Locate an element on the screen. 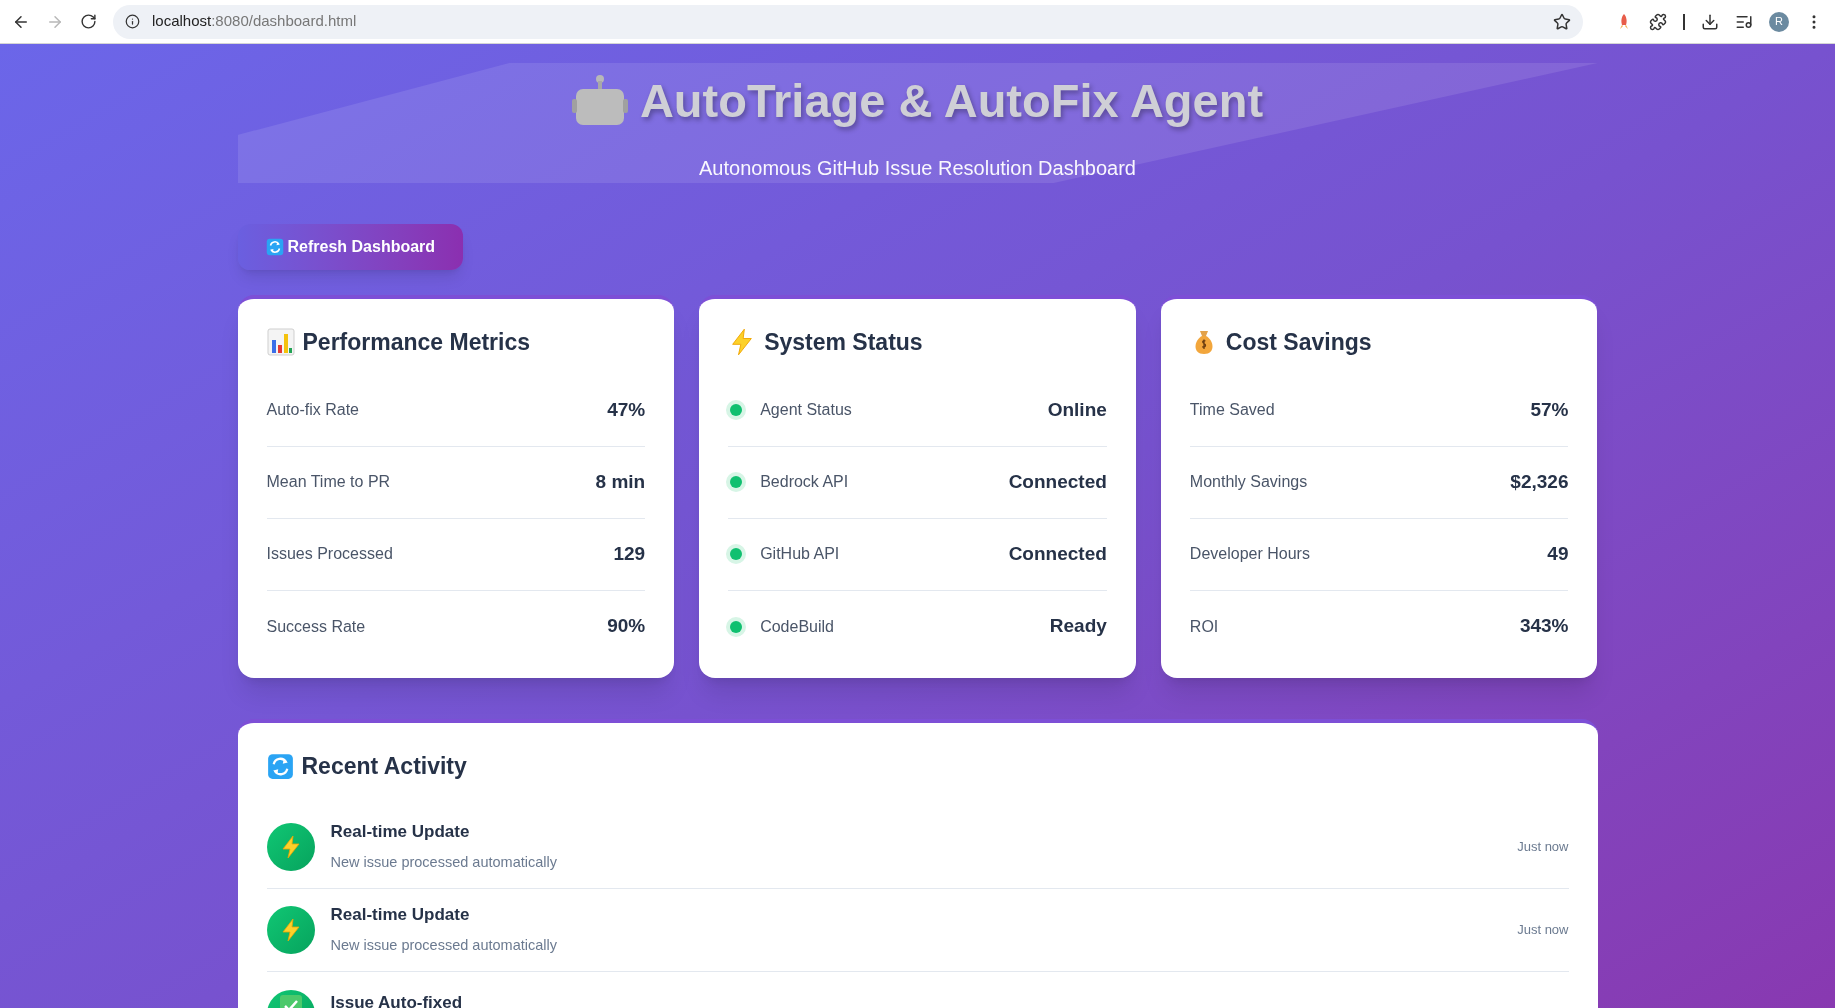 This screenshot has height=1008, width=1835. metric-label: Success Rate is located at coordinates (316, 626).